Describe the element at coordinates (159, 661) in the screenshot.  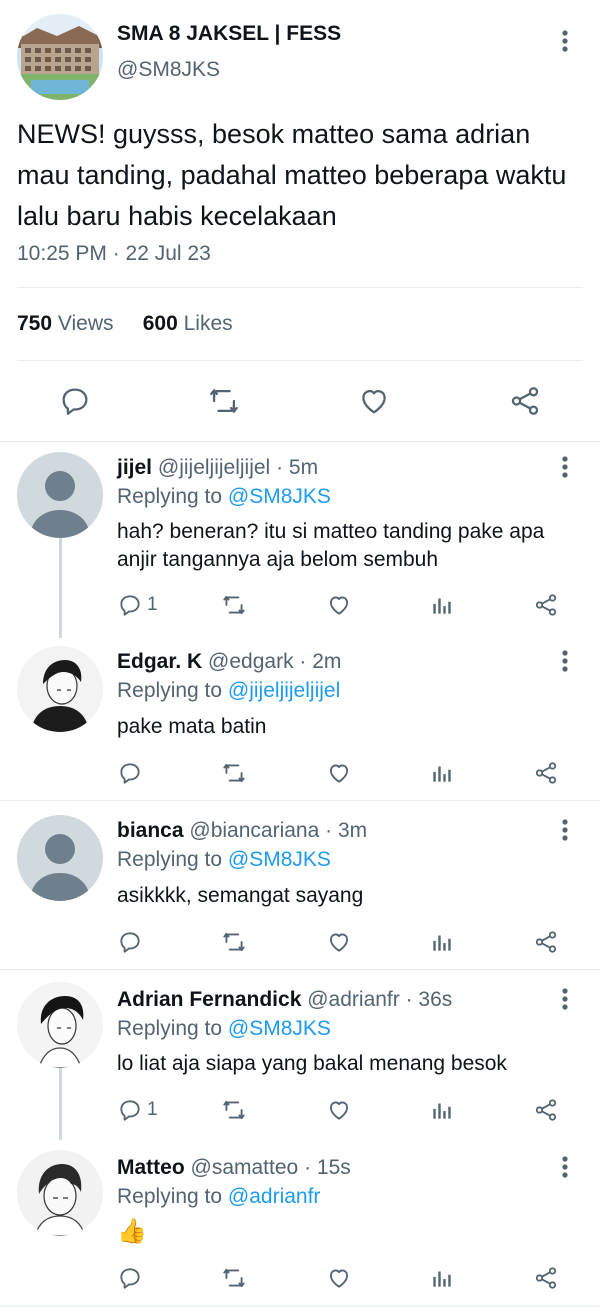
I see `display-name: Edgar. K` at that location.